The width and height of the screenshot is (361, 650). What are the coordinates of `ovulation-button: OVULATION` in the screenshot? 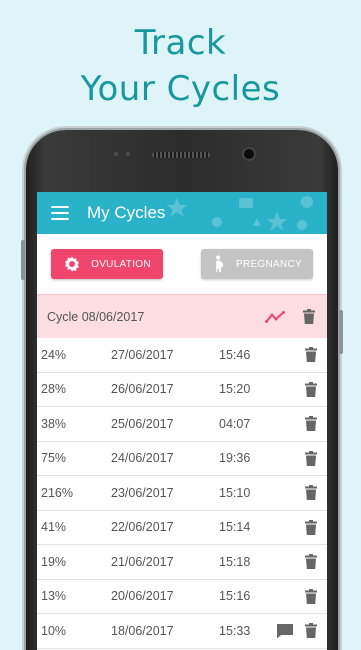 It's located at (107, 264).